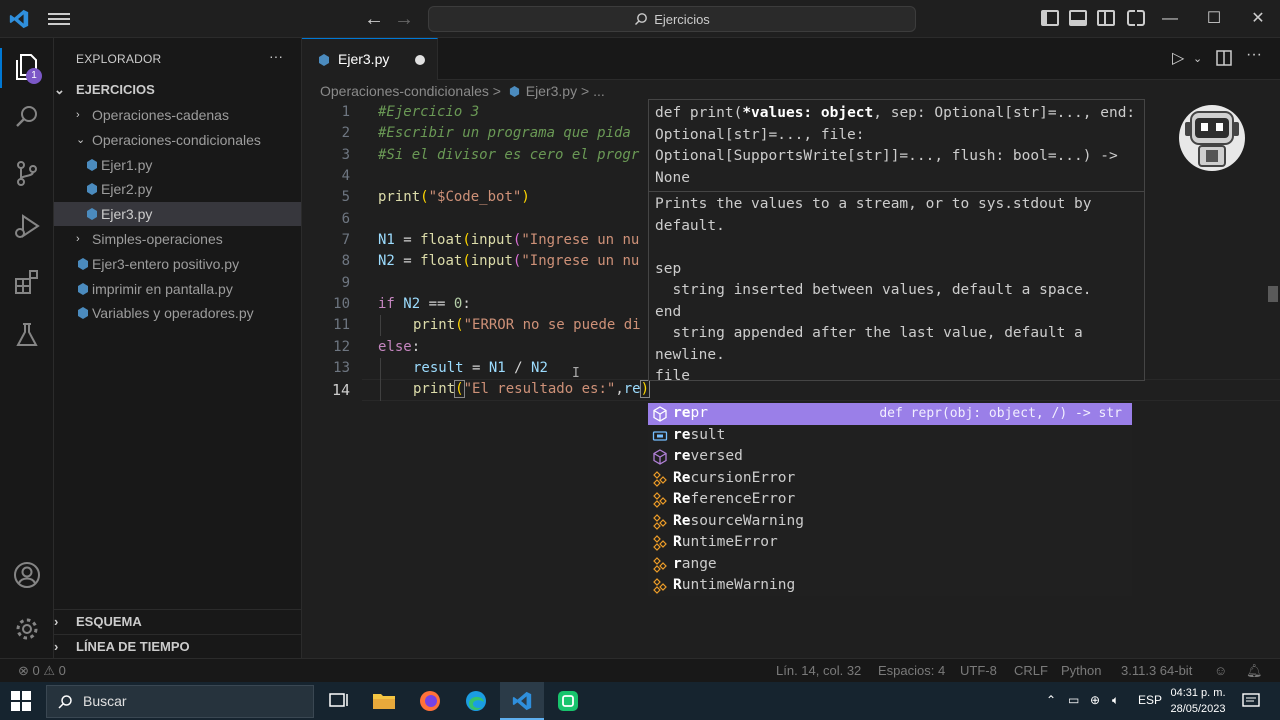 The width and height of the screenshot is (1280, 720). Describe the element at coordinates (911, 671) in the screenshot. I see `indentation: Espacios: 4` at that location.